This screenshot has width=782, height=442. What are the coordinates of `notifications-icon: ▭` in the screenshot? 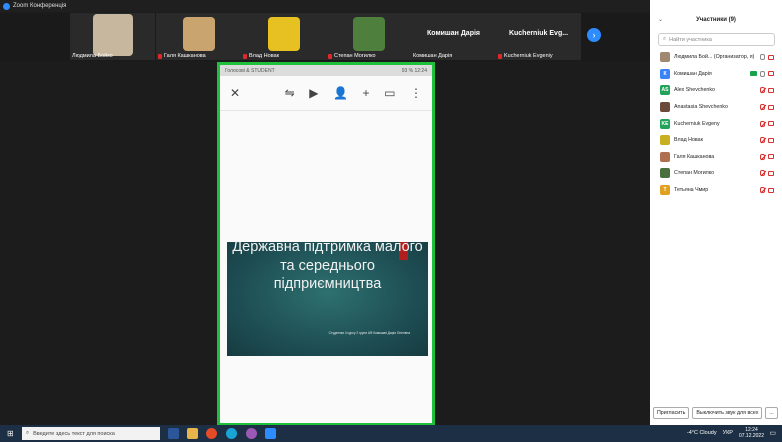 It's located at (772, 433).